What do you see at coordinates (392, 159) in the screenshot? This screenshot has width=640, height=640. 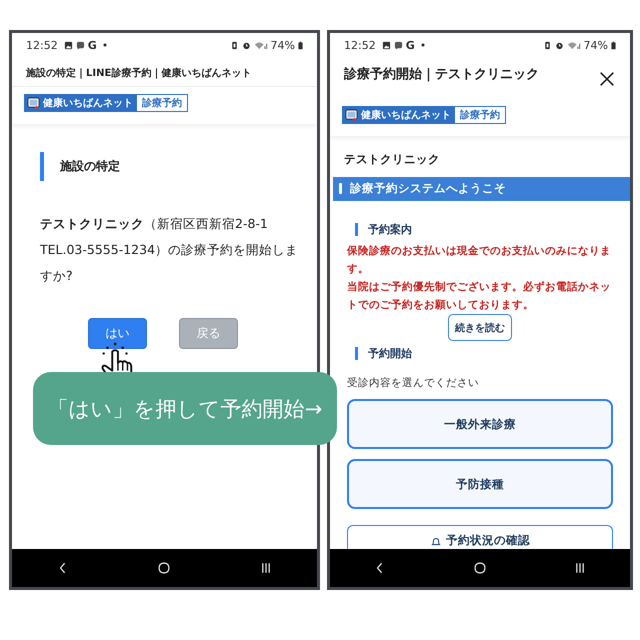 I see `clinic-name: テストクリニック` at bounding box center [392, 159].